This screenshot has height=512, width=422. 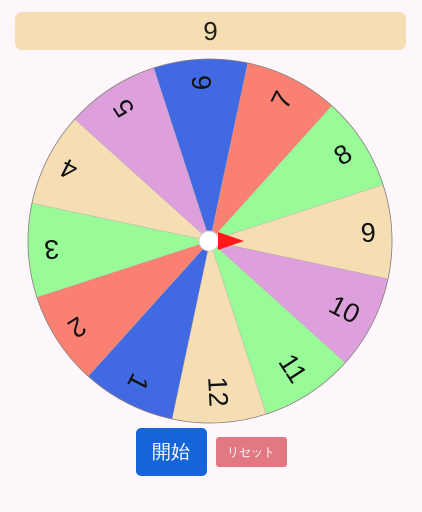 I want to click on segment-label: 11, so click(x=292, y=368).